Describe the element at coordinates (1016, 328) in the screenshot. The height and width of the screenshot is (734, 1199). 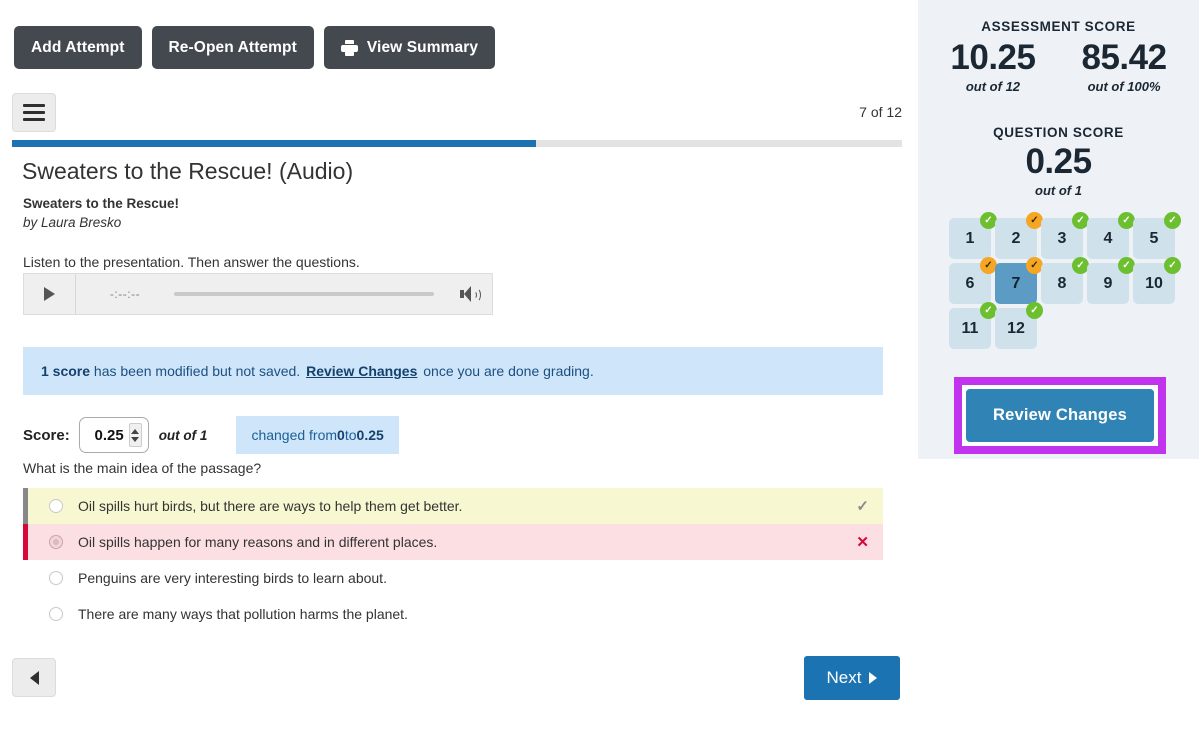
I see `question-tile-number: 12` at that location.